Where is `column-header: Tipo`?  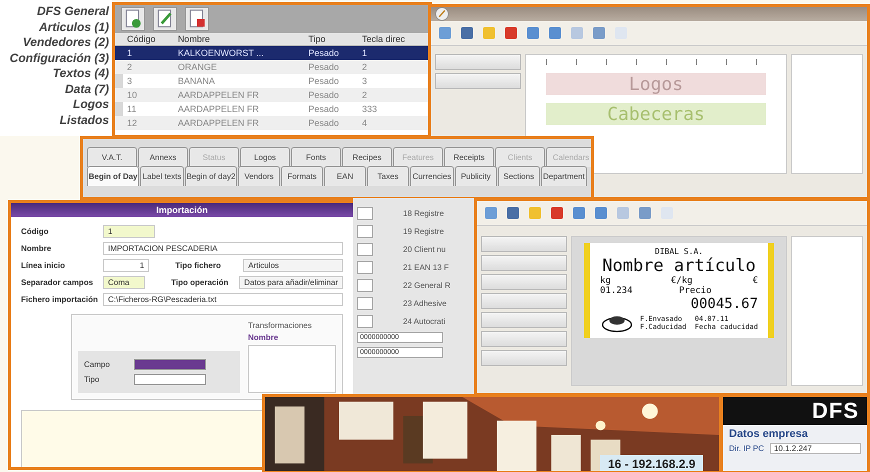 column-header: Tipo is located at coordinates (331, 39).